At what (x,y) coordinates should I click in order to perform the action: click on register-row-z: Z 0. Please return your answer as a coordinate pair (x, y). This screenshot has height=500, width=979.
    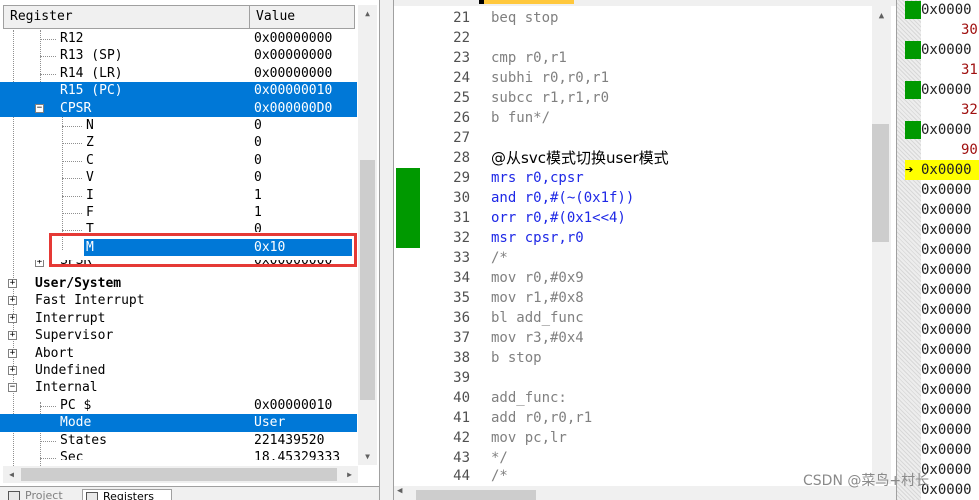
    Looking at the image, I should click on (178, 142).